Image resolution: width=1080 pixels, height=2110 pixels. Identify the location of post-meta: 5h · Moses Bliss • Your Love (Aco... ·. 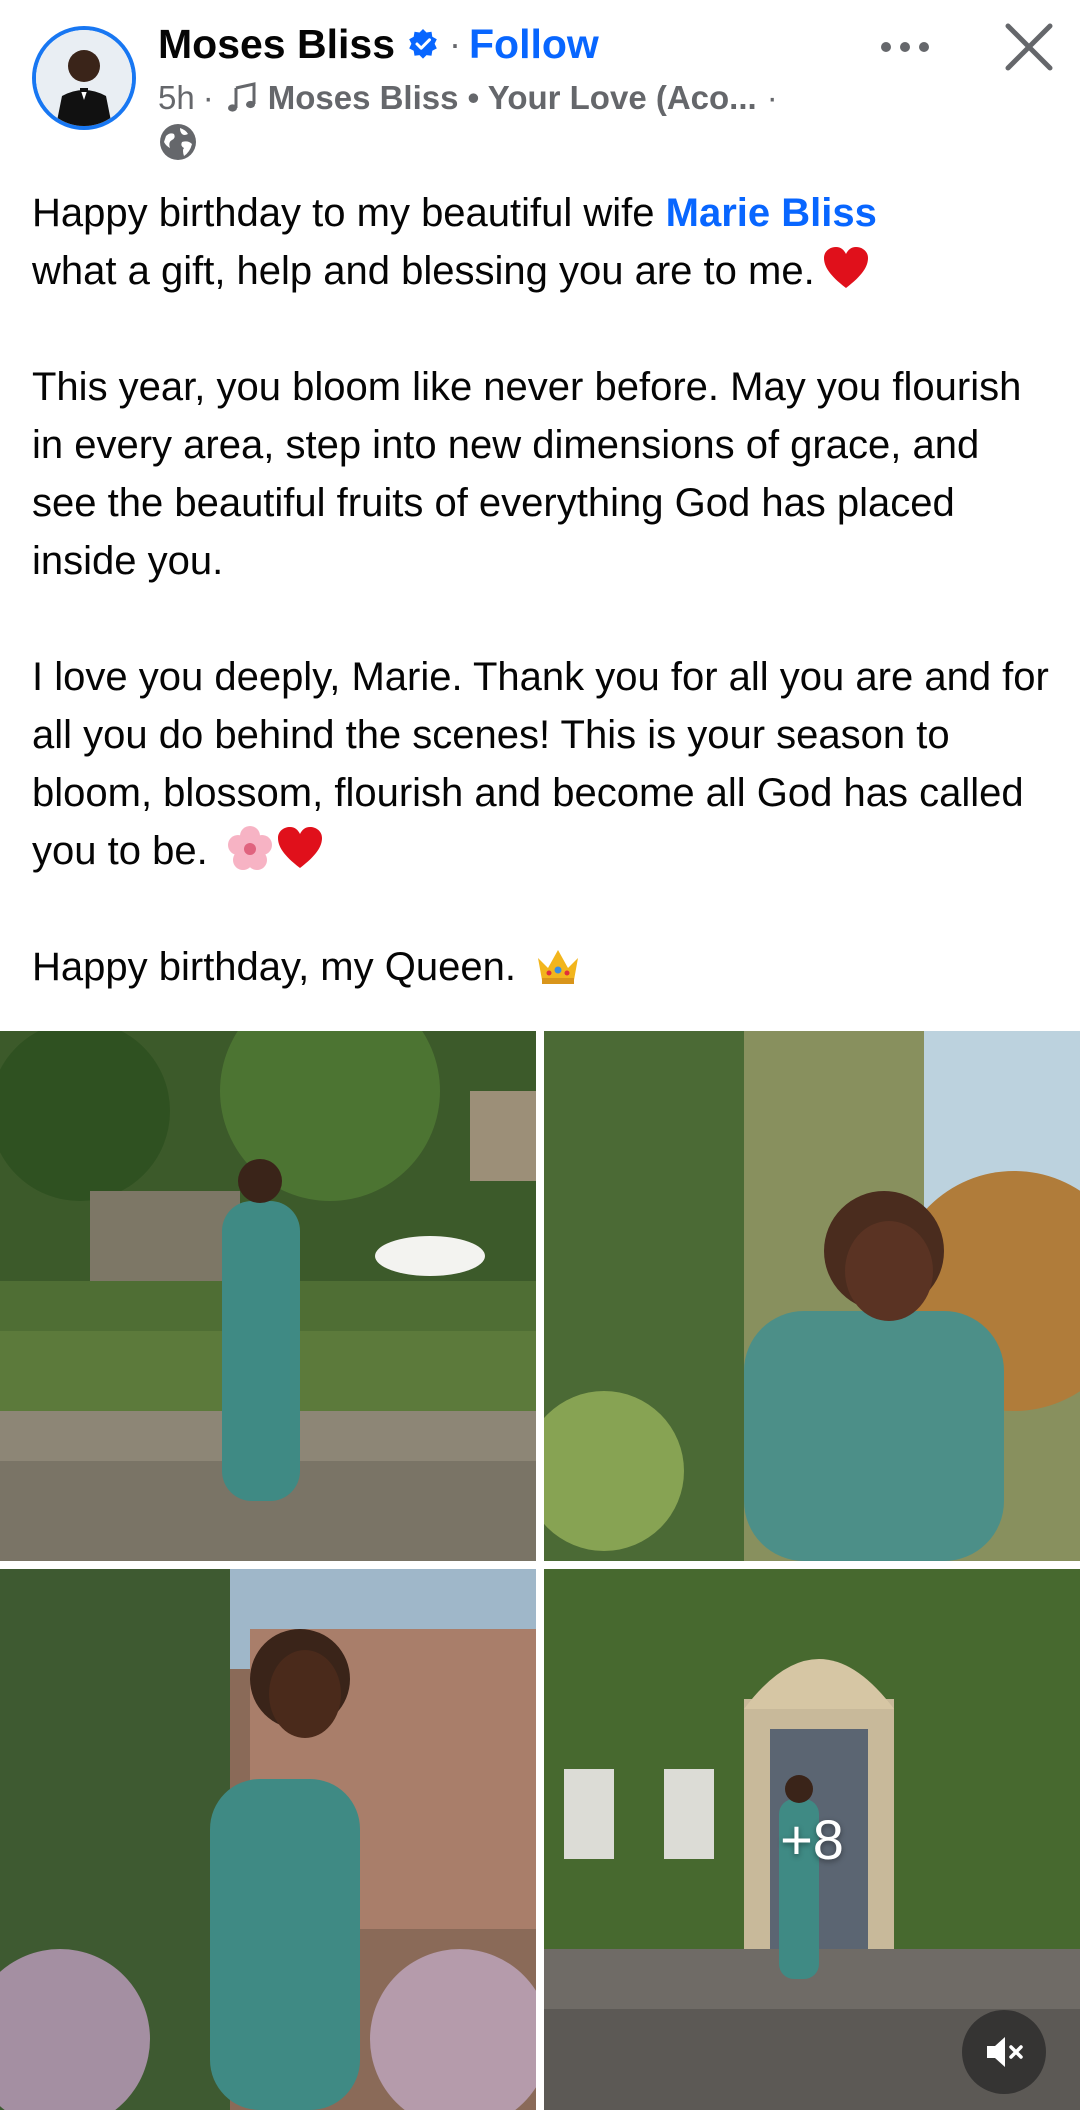
(468, 98).